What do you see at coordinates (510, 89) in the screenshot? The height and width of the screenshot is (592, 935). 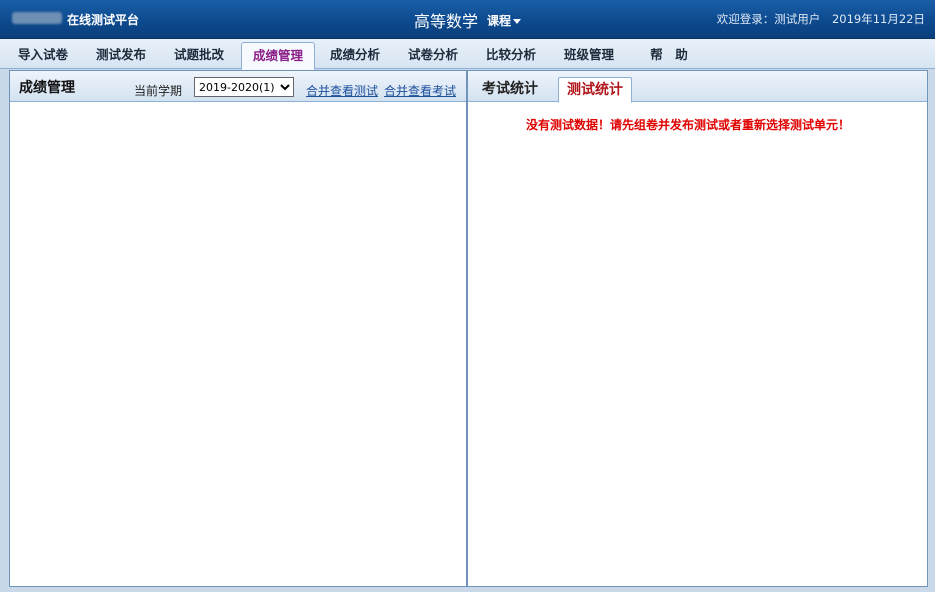 I see `tab-exam-stats: 考试统计` at bounding box center [510, 89].